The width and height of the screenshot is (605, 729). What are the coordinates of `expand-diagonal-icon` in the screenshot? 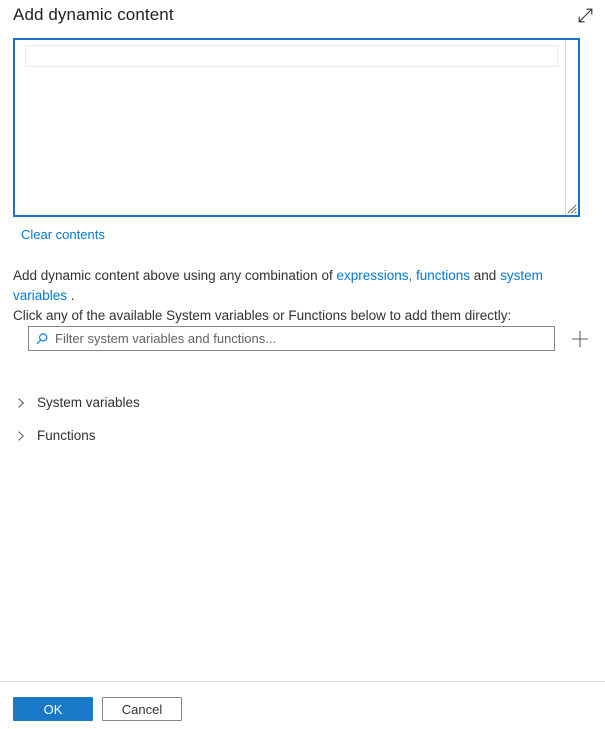 It's located at (585, 15).